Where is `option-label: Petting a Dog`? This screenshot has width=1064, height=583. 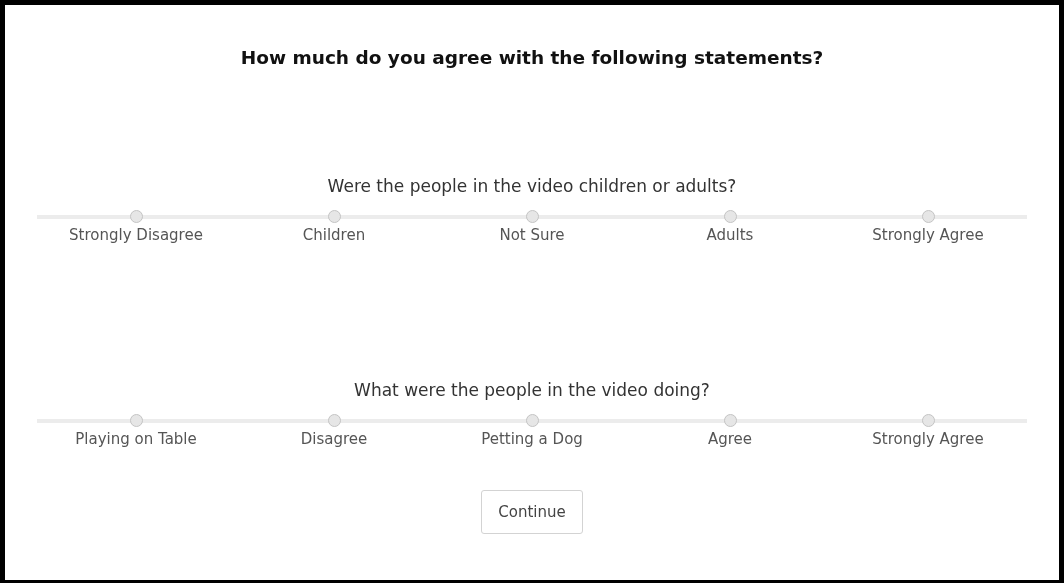
option-label: Petting a Dog is located at coordinates (532, 439).